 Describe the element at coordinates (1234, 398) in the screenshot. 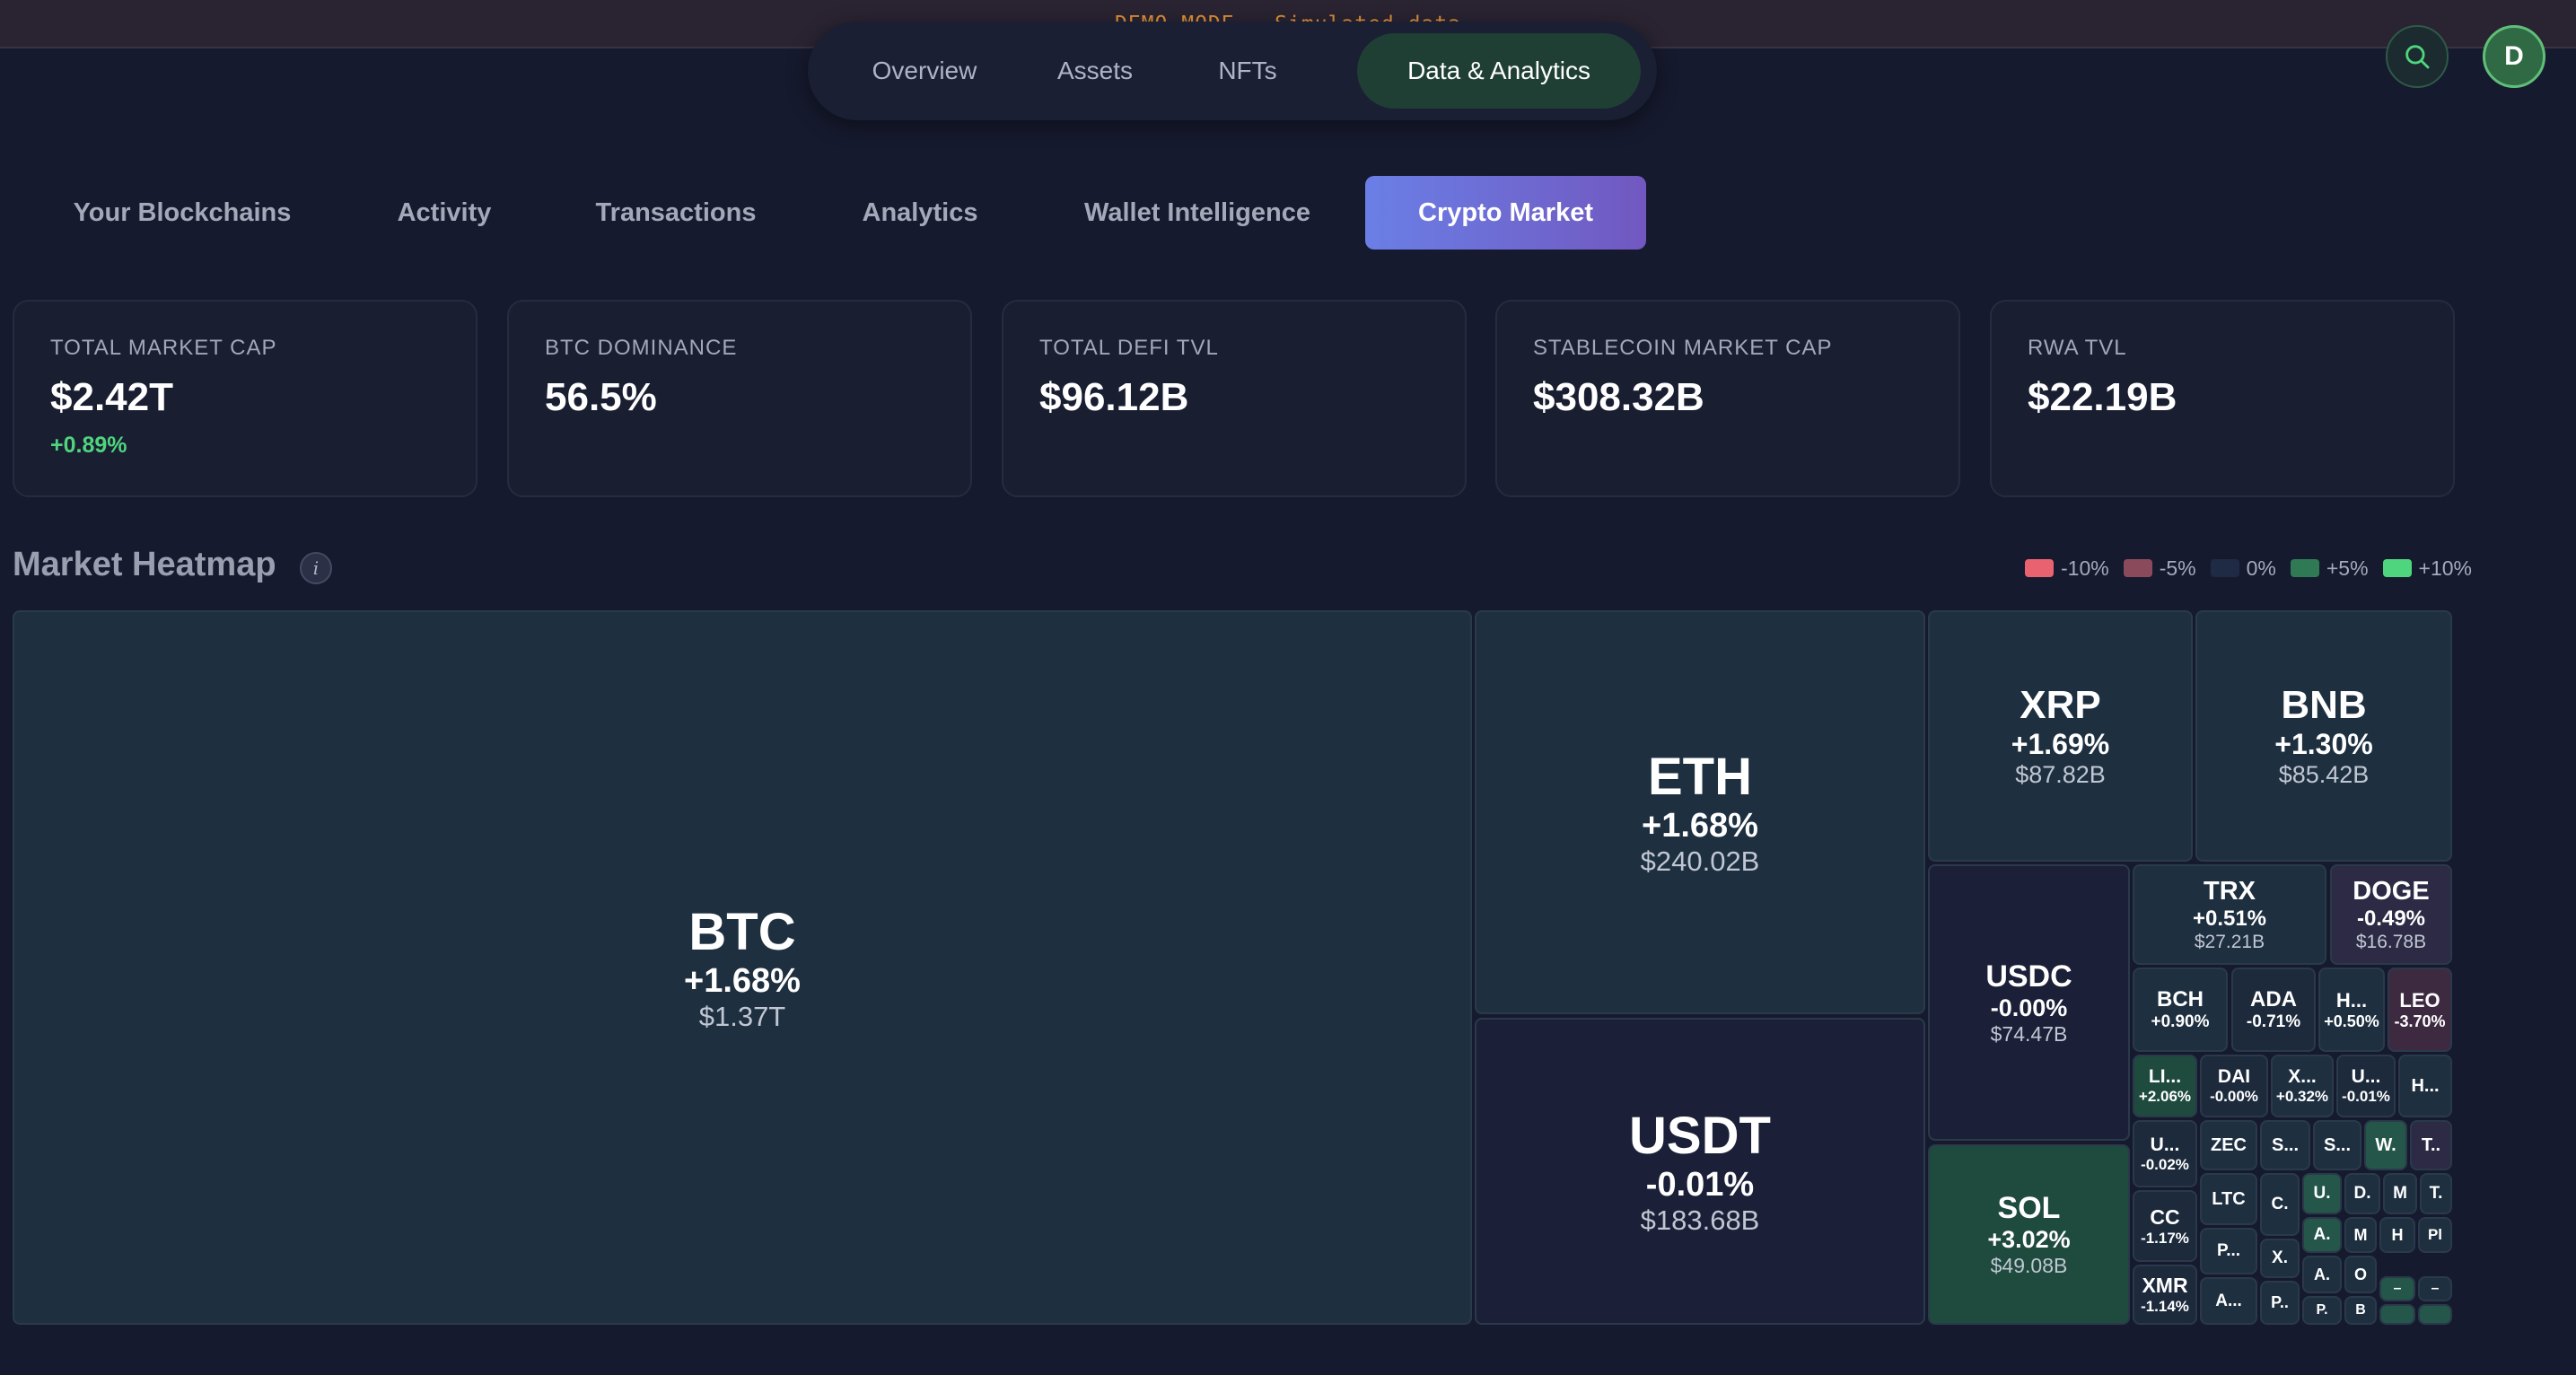

I see `stat-card-total-defi-tvl: TOTAL DEFI TVL $96.12B` at that location.